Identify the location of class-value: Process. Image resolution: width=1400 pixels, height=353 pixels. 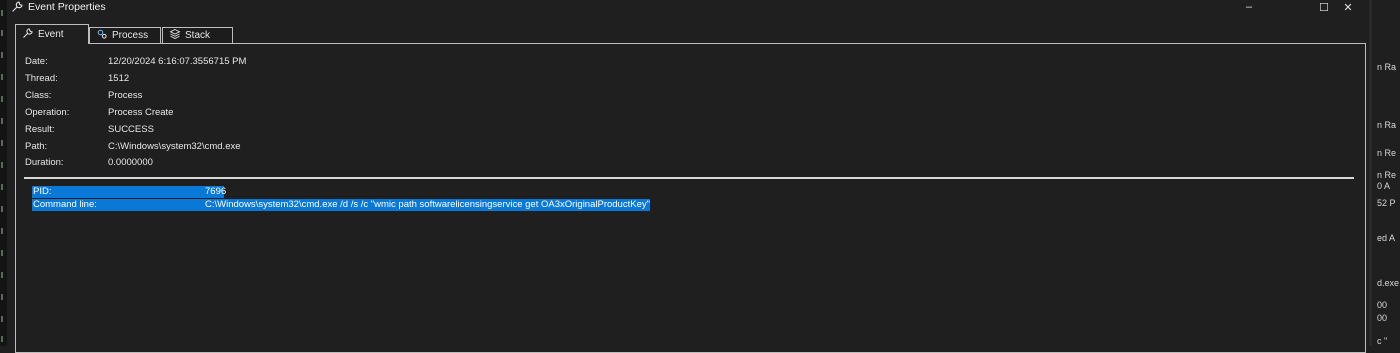
(125, 95).